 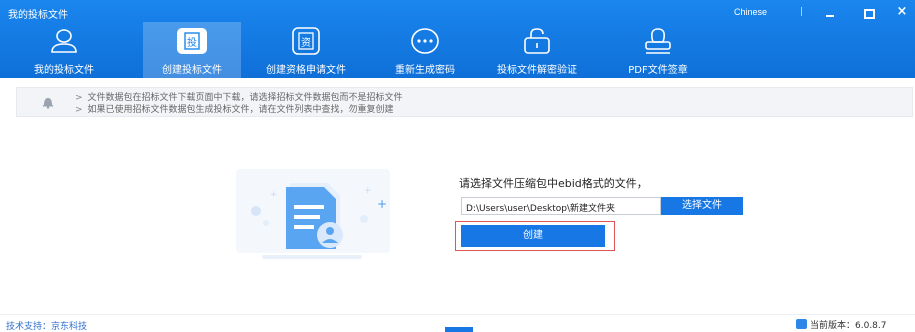 I want to click on nav-label: PDF文件签章, so click(x=658, y=70).